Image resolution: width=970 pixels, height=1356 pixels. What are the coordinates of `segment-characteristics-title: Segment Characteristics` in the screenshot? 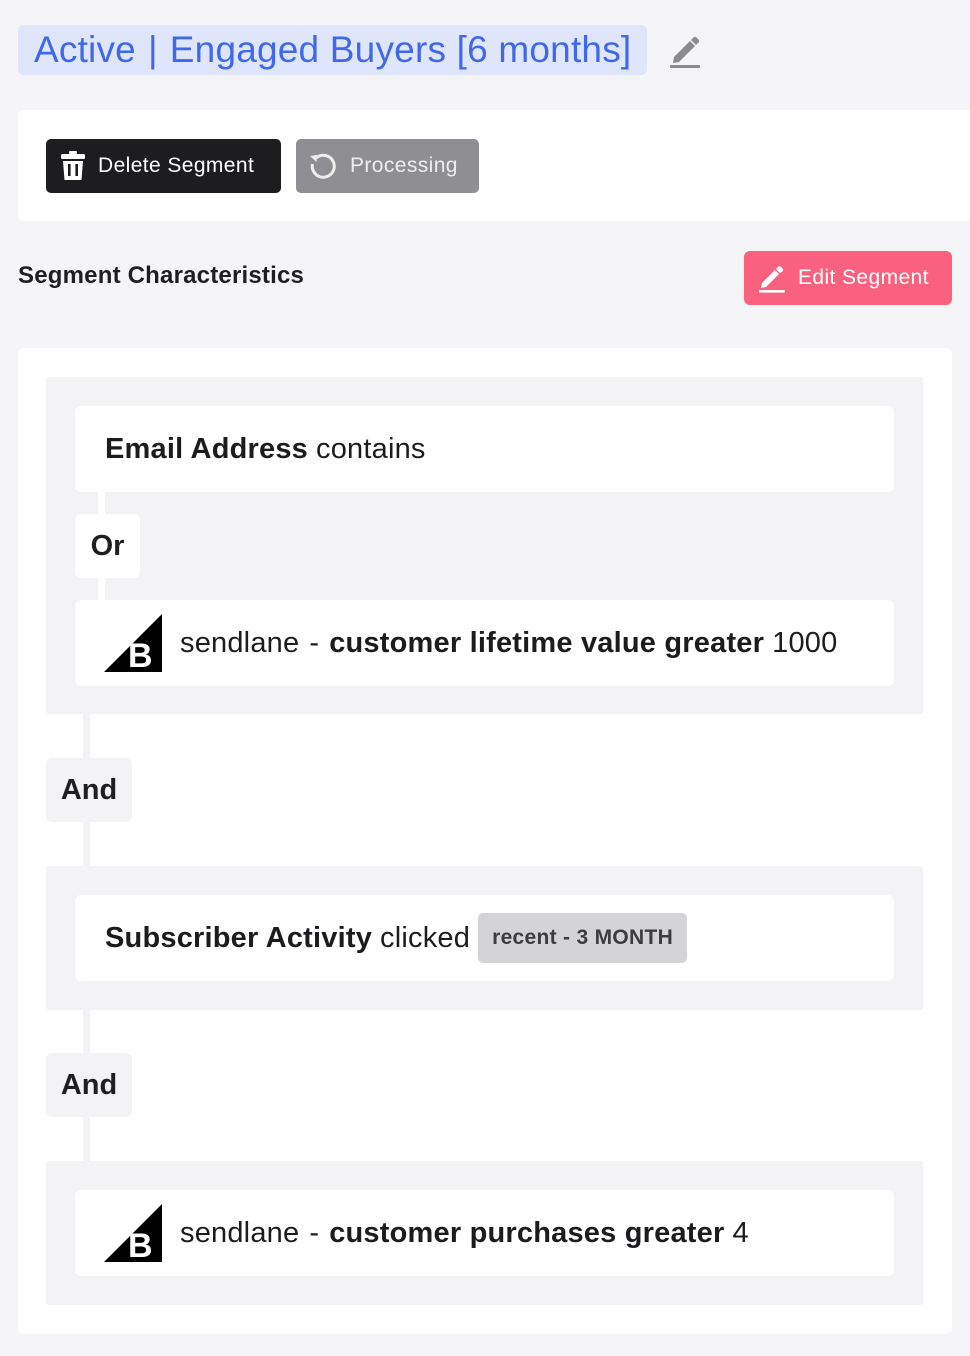 It's located at (161, 275).